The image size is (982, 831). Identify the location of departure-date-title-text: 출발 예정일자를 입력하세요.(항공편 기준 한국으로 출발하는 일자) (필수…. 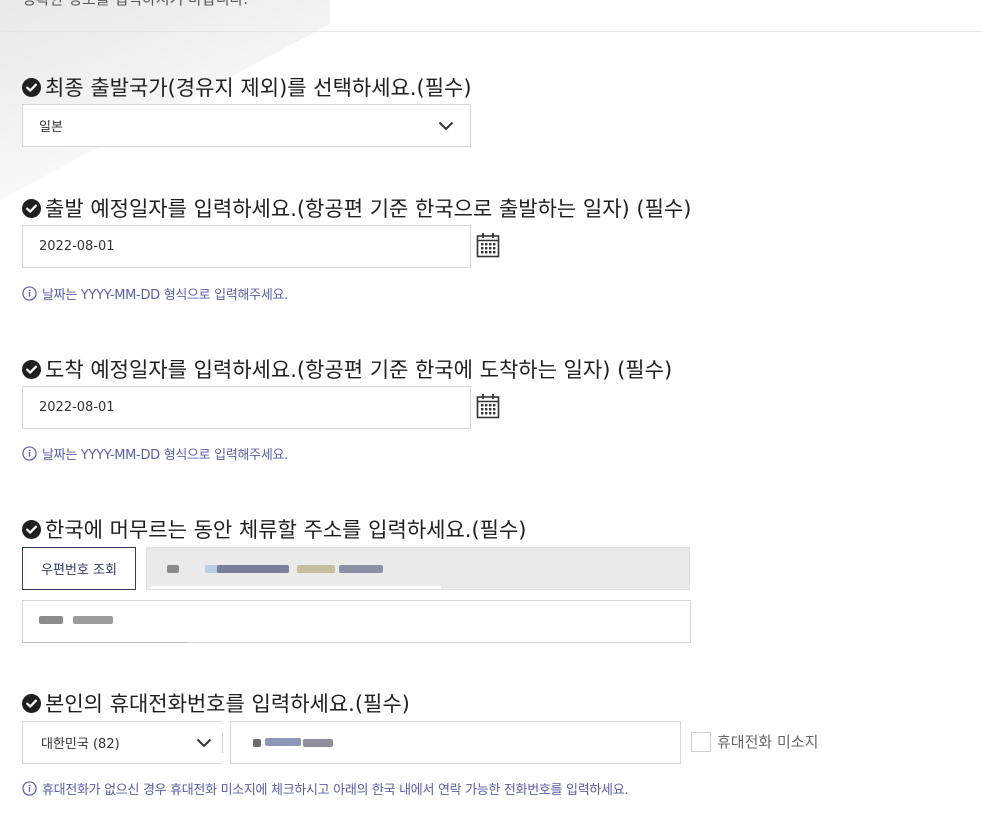
(368, 209).